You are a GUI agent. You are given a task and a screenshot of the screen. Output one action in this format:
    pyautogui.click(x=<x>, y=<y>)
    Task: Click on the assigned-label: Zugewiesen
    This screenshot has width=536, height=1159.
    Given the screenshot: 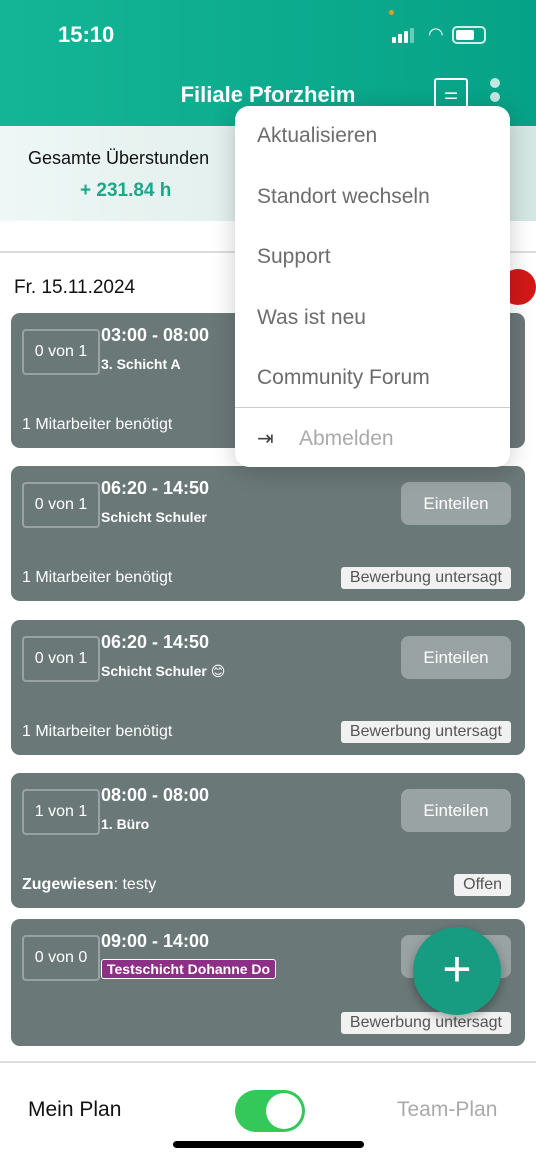 What is the action you would take?
    pyautogui.click(x=68, y=884)
    